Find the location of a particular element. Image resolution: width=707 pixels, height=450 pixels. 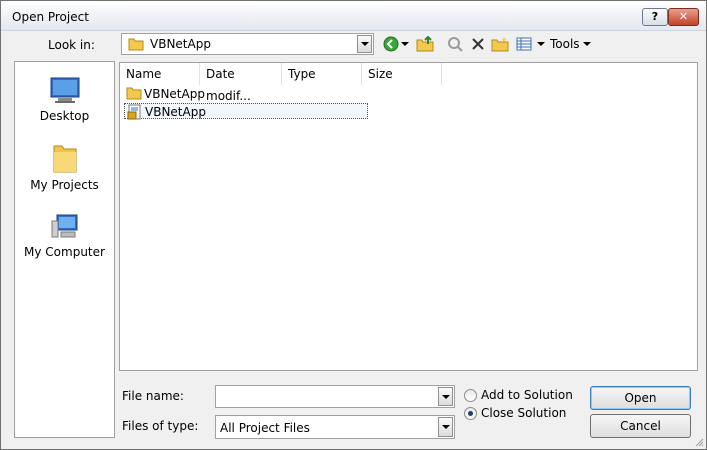

back-icon is located at coordinates (391, 44).